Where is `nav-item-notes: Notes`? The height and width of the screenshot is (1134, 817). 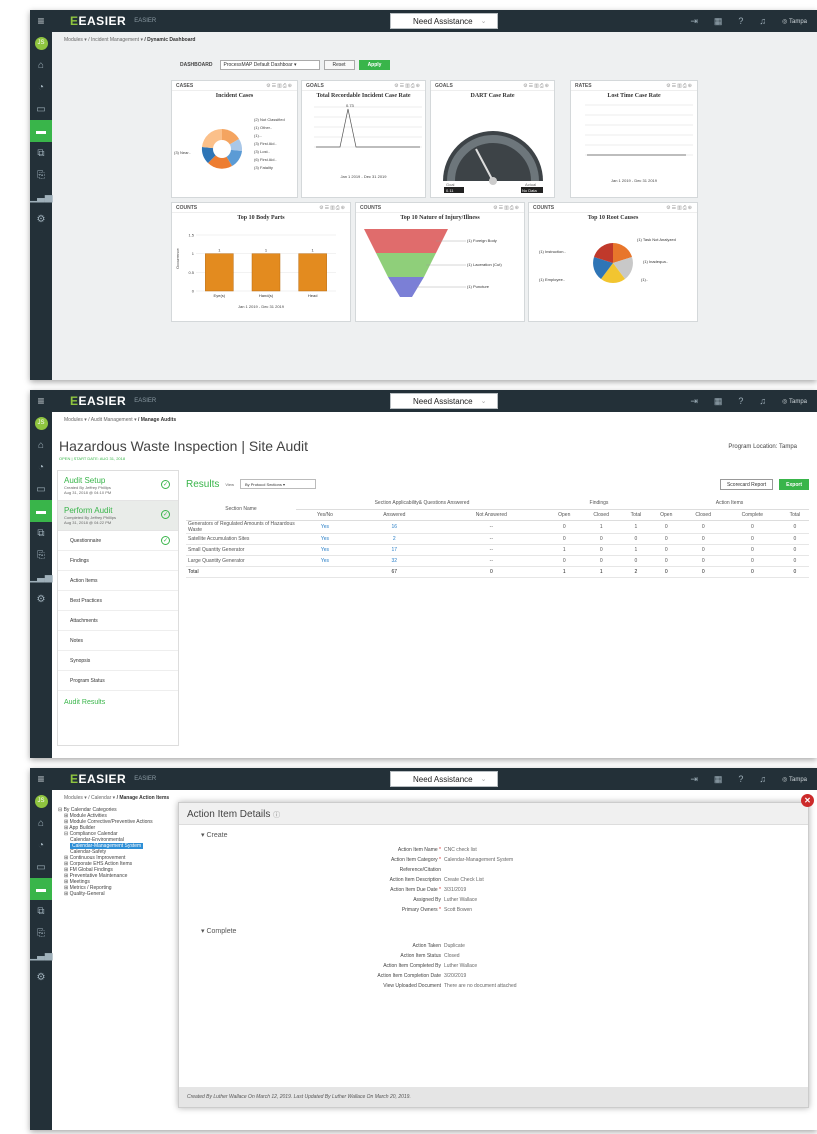
nav-item-notes: Notes is located at coordinates (118, 641).